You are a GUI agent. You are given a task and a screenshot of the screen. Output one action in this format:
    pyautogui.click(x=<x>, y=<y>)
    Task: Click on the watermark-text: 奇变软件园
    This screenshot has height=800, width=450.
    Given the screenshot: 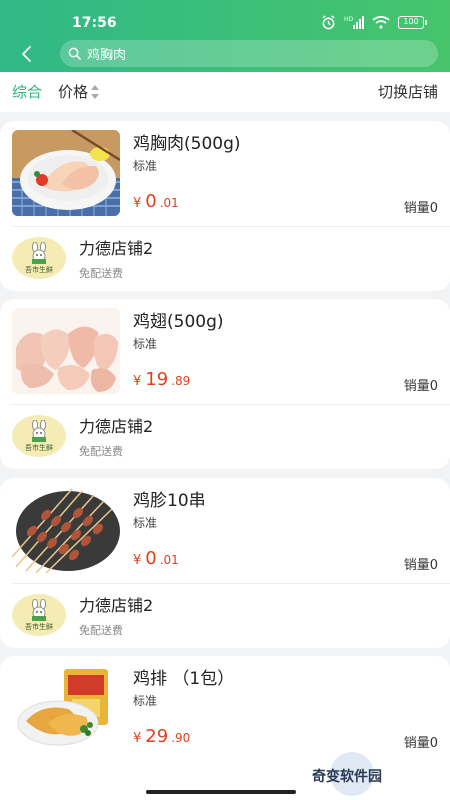 What is the action you would take?
    pyautogui.click(x=347, y=777)
    